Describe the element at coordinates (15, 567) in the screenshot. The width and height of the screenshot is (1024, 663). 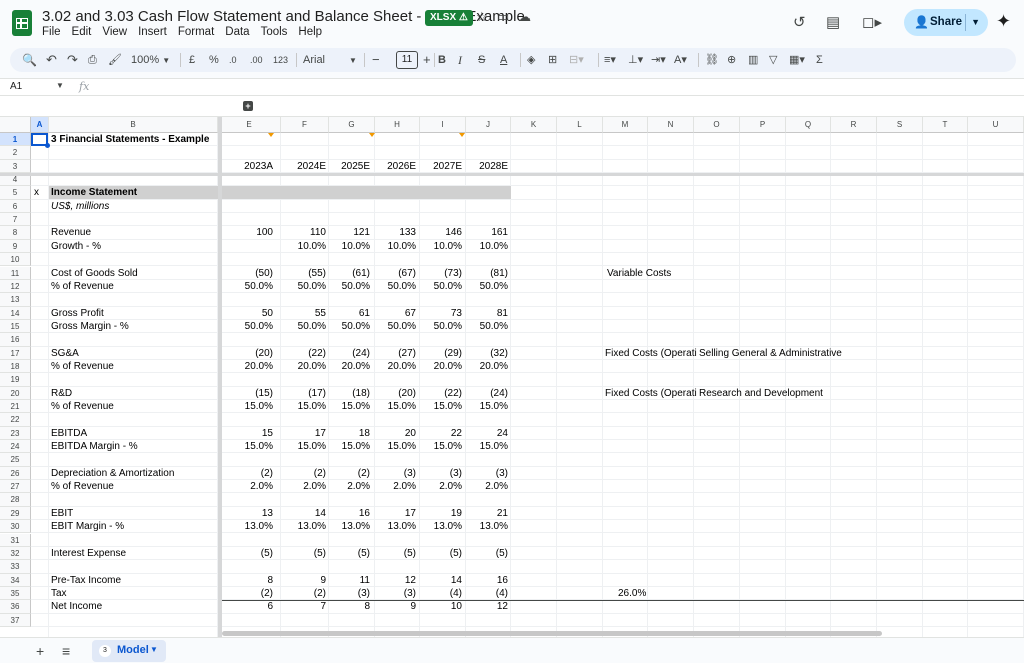
I see `row-header: 33` at that location.